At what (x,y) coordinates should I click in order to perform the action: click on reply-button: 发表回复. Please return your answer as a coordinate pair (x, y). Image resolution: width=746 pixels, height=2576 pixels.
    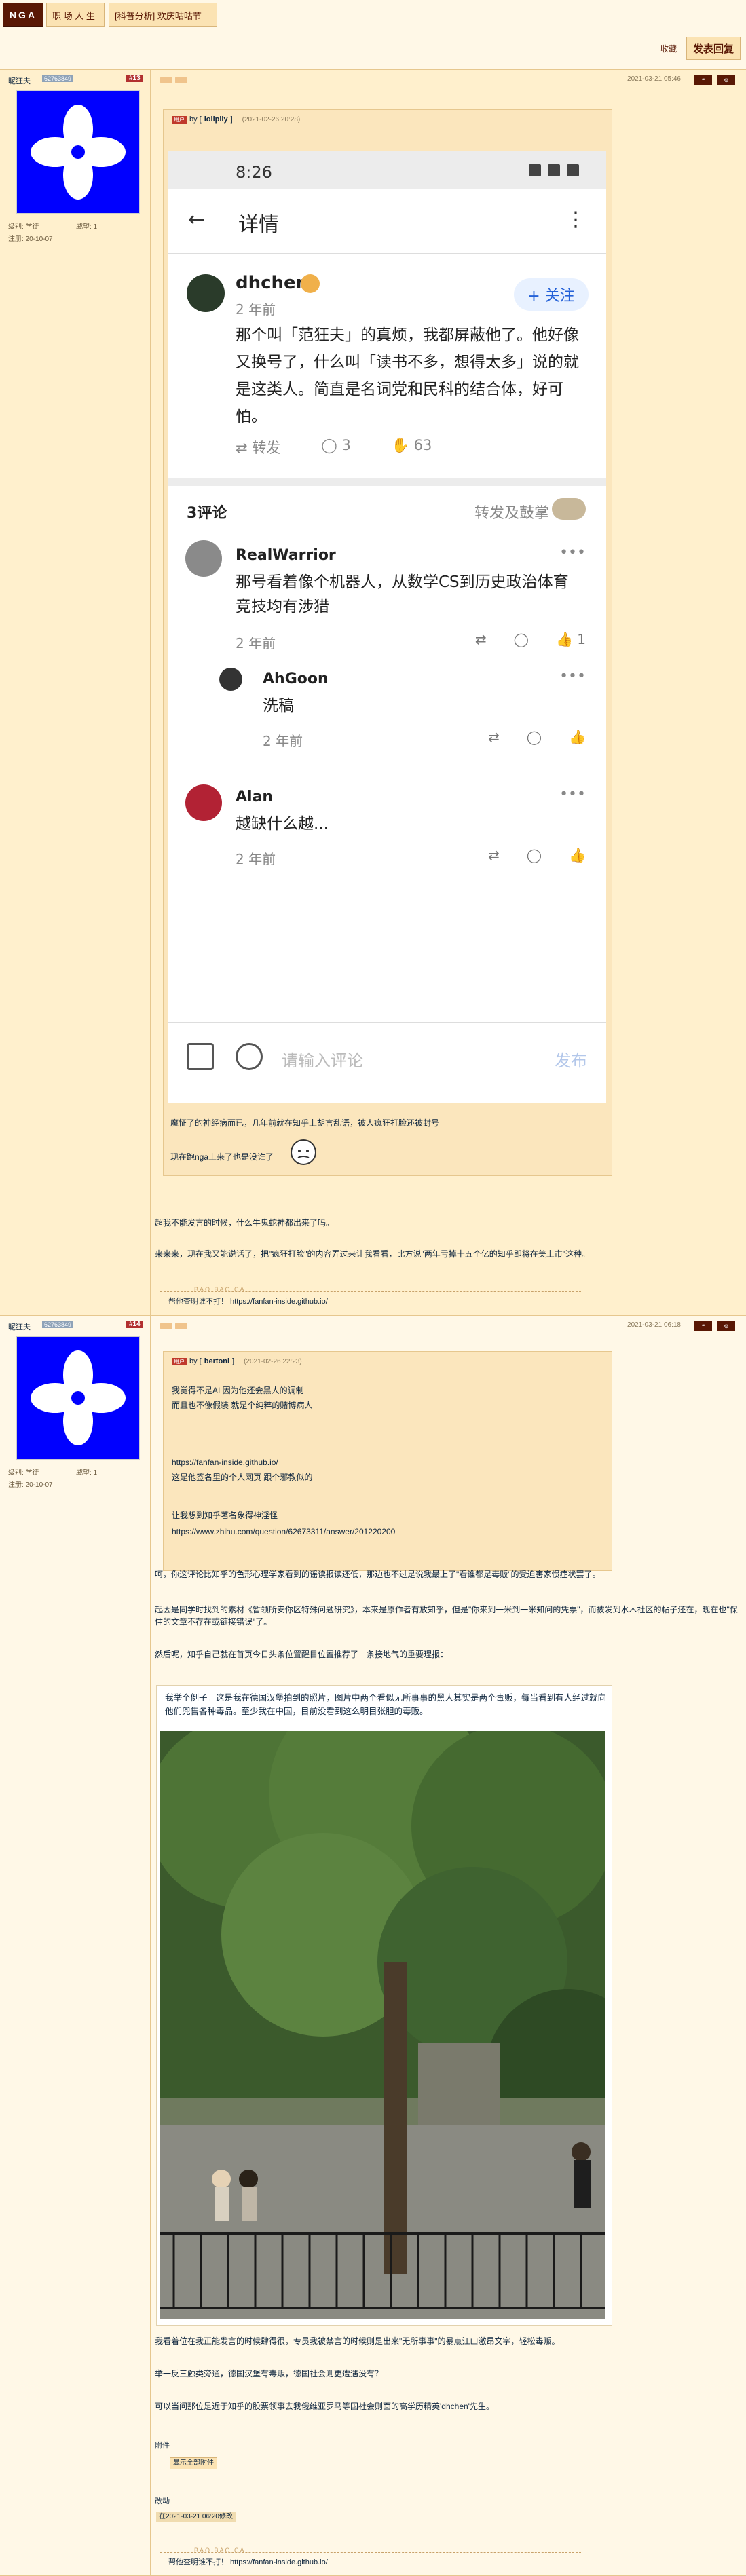
    Looking at the image, I should click on (713, 48).